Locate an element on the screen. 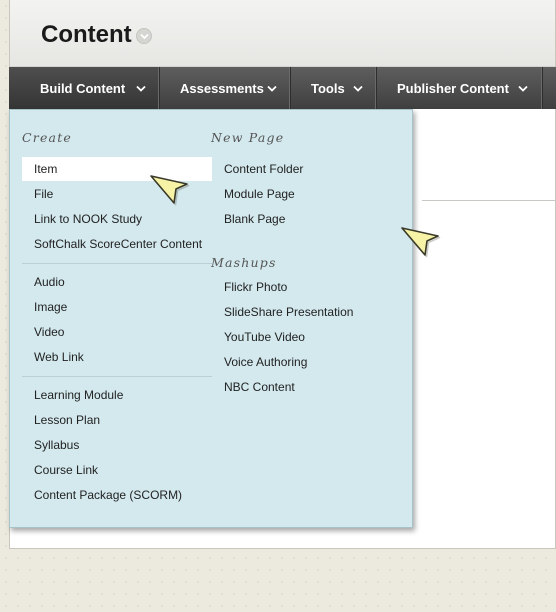 The width and height of the screenshot is (556, 612). mashups-section-title: Mashups is located at coordinates (244, 262).